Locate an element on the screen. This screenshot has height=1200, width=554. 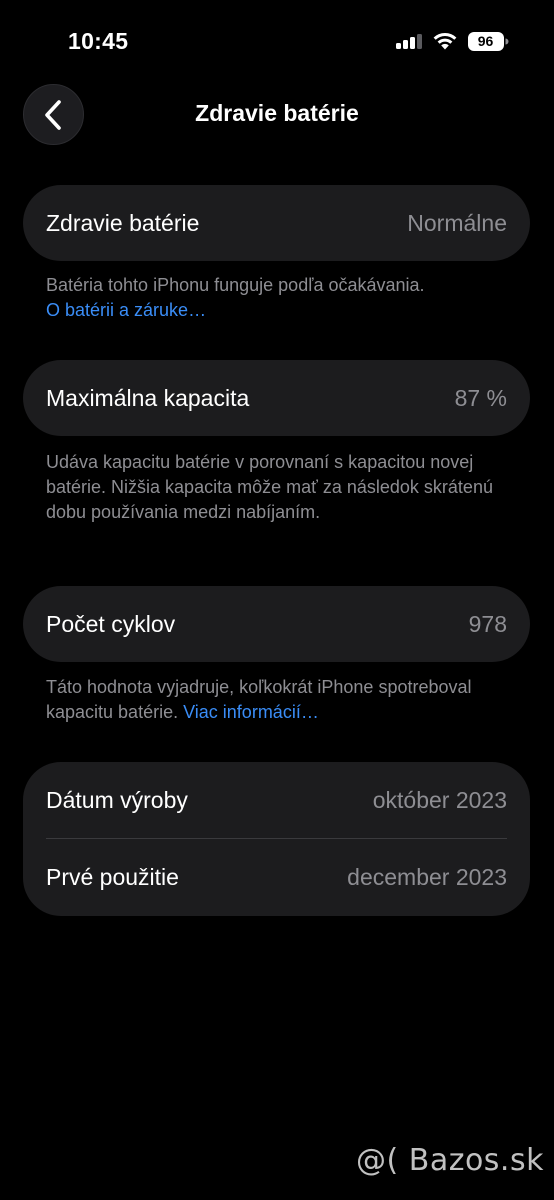
first-use-value: december 2023 is located at coordinates (427, 877).